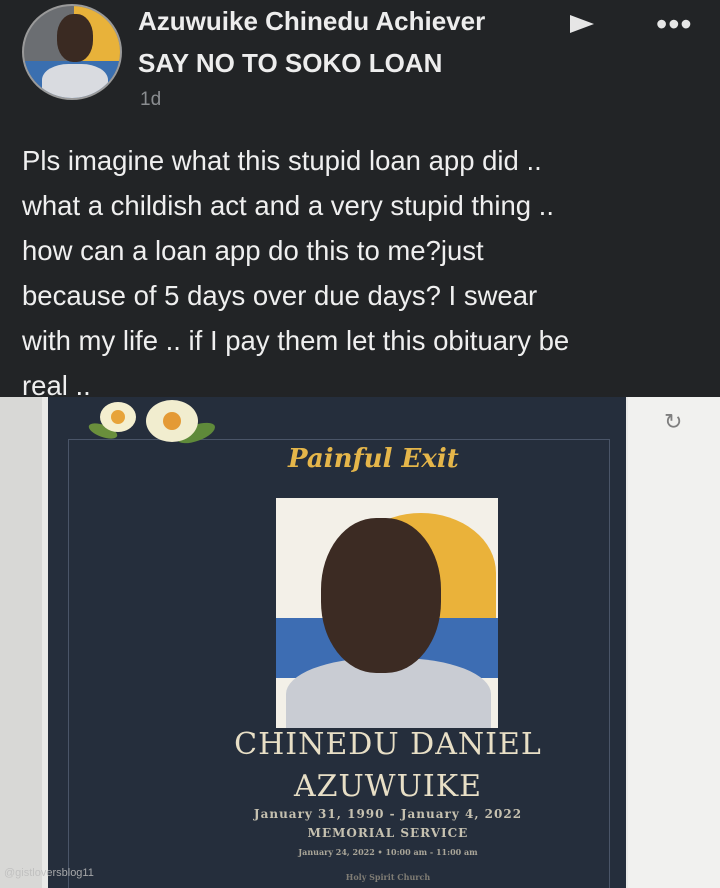 The height and width of the screenshot is (888, 720). I want to click on post-text-line: because of 5 days over due days? I swear, so click(280, 295).